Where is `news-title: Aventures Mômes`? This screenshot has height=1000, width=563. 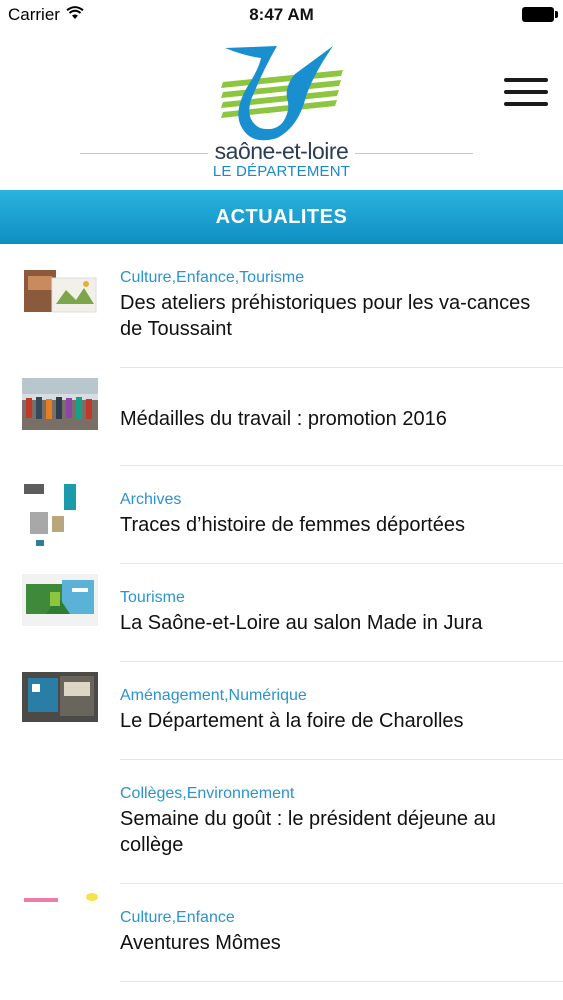
news-title: Aventures Mômes is located at coordinates (200, 943).